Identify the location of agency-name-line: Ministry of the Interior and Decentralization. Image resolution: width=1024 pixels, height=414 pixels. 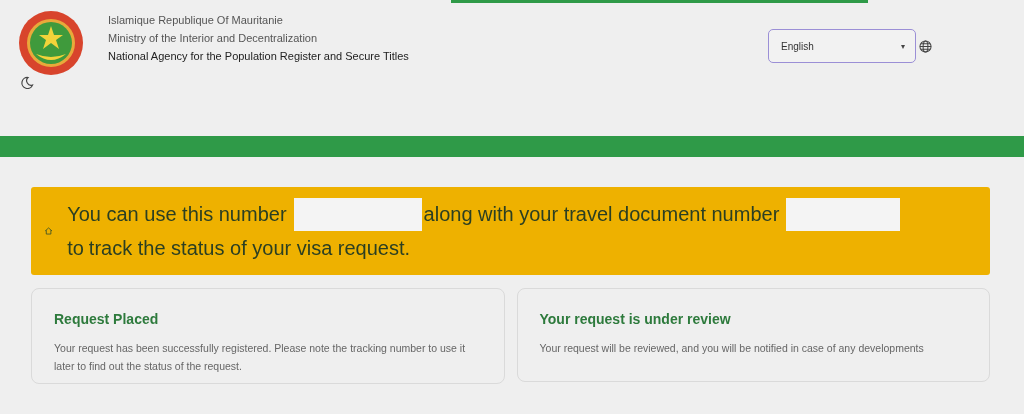
(213, 38).